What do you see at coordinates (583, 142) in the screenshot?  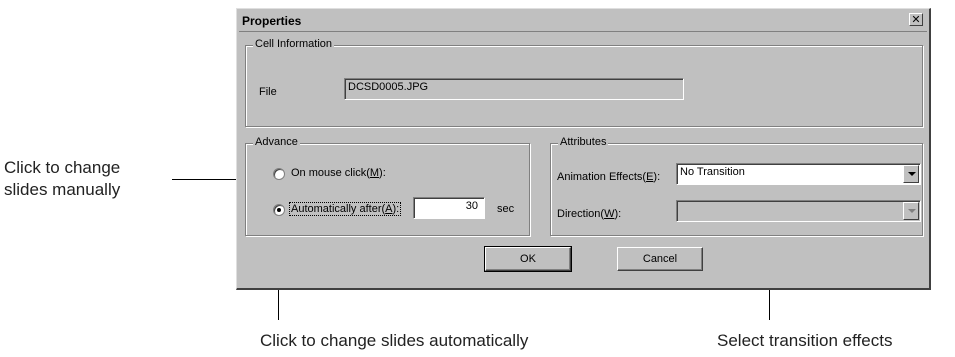 I see `attributes-legend: Attributes` at bounding box center [583, 142].